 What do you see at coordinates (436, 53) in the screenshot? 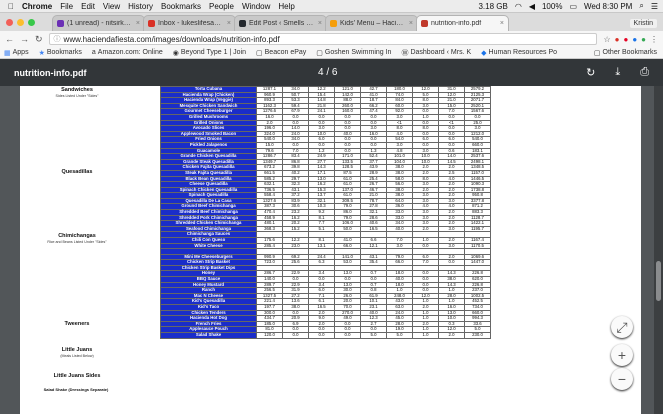
I see `bookmark-dashboard: Ⓦ Dashboard ‹ Mrs. K` at bounding box center [436, 53].